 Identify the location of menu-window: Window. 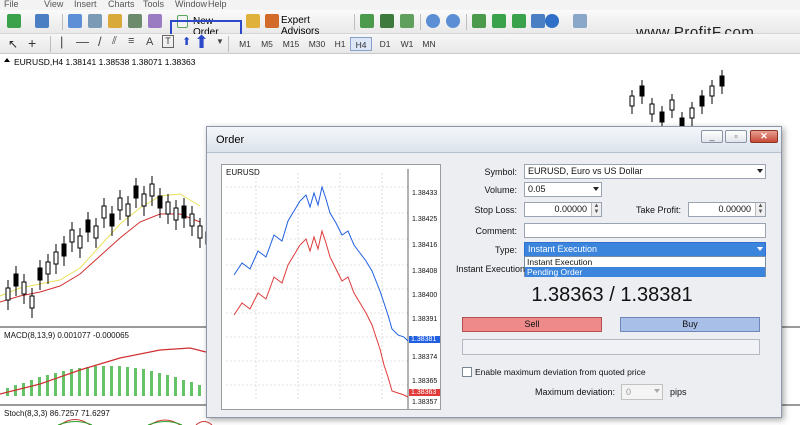
(191, 4).